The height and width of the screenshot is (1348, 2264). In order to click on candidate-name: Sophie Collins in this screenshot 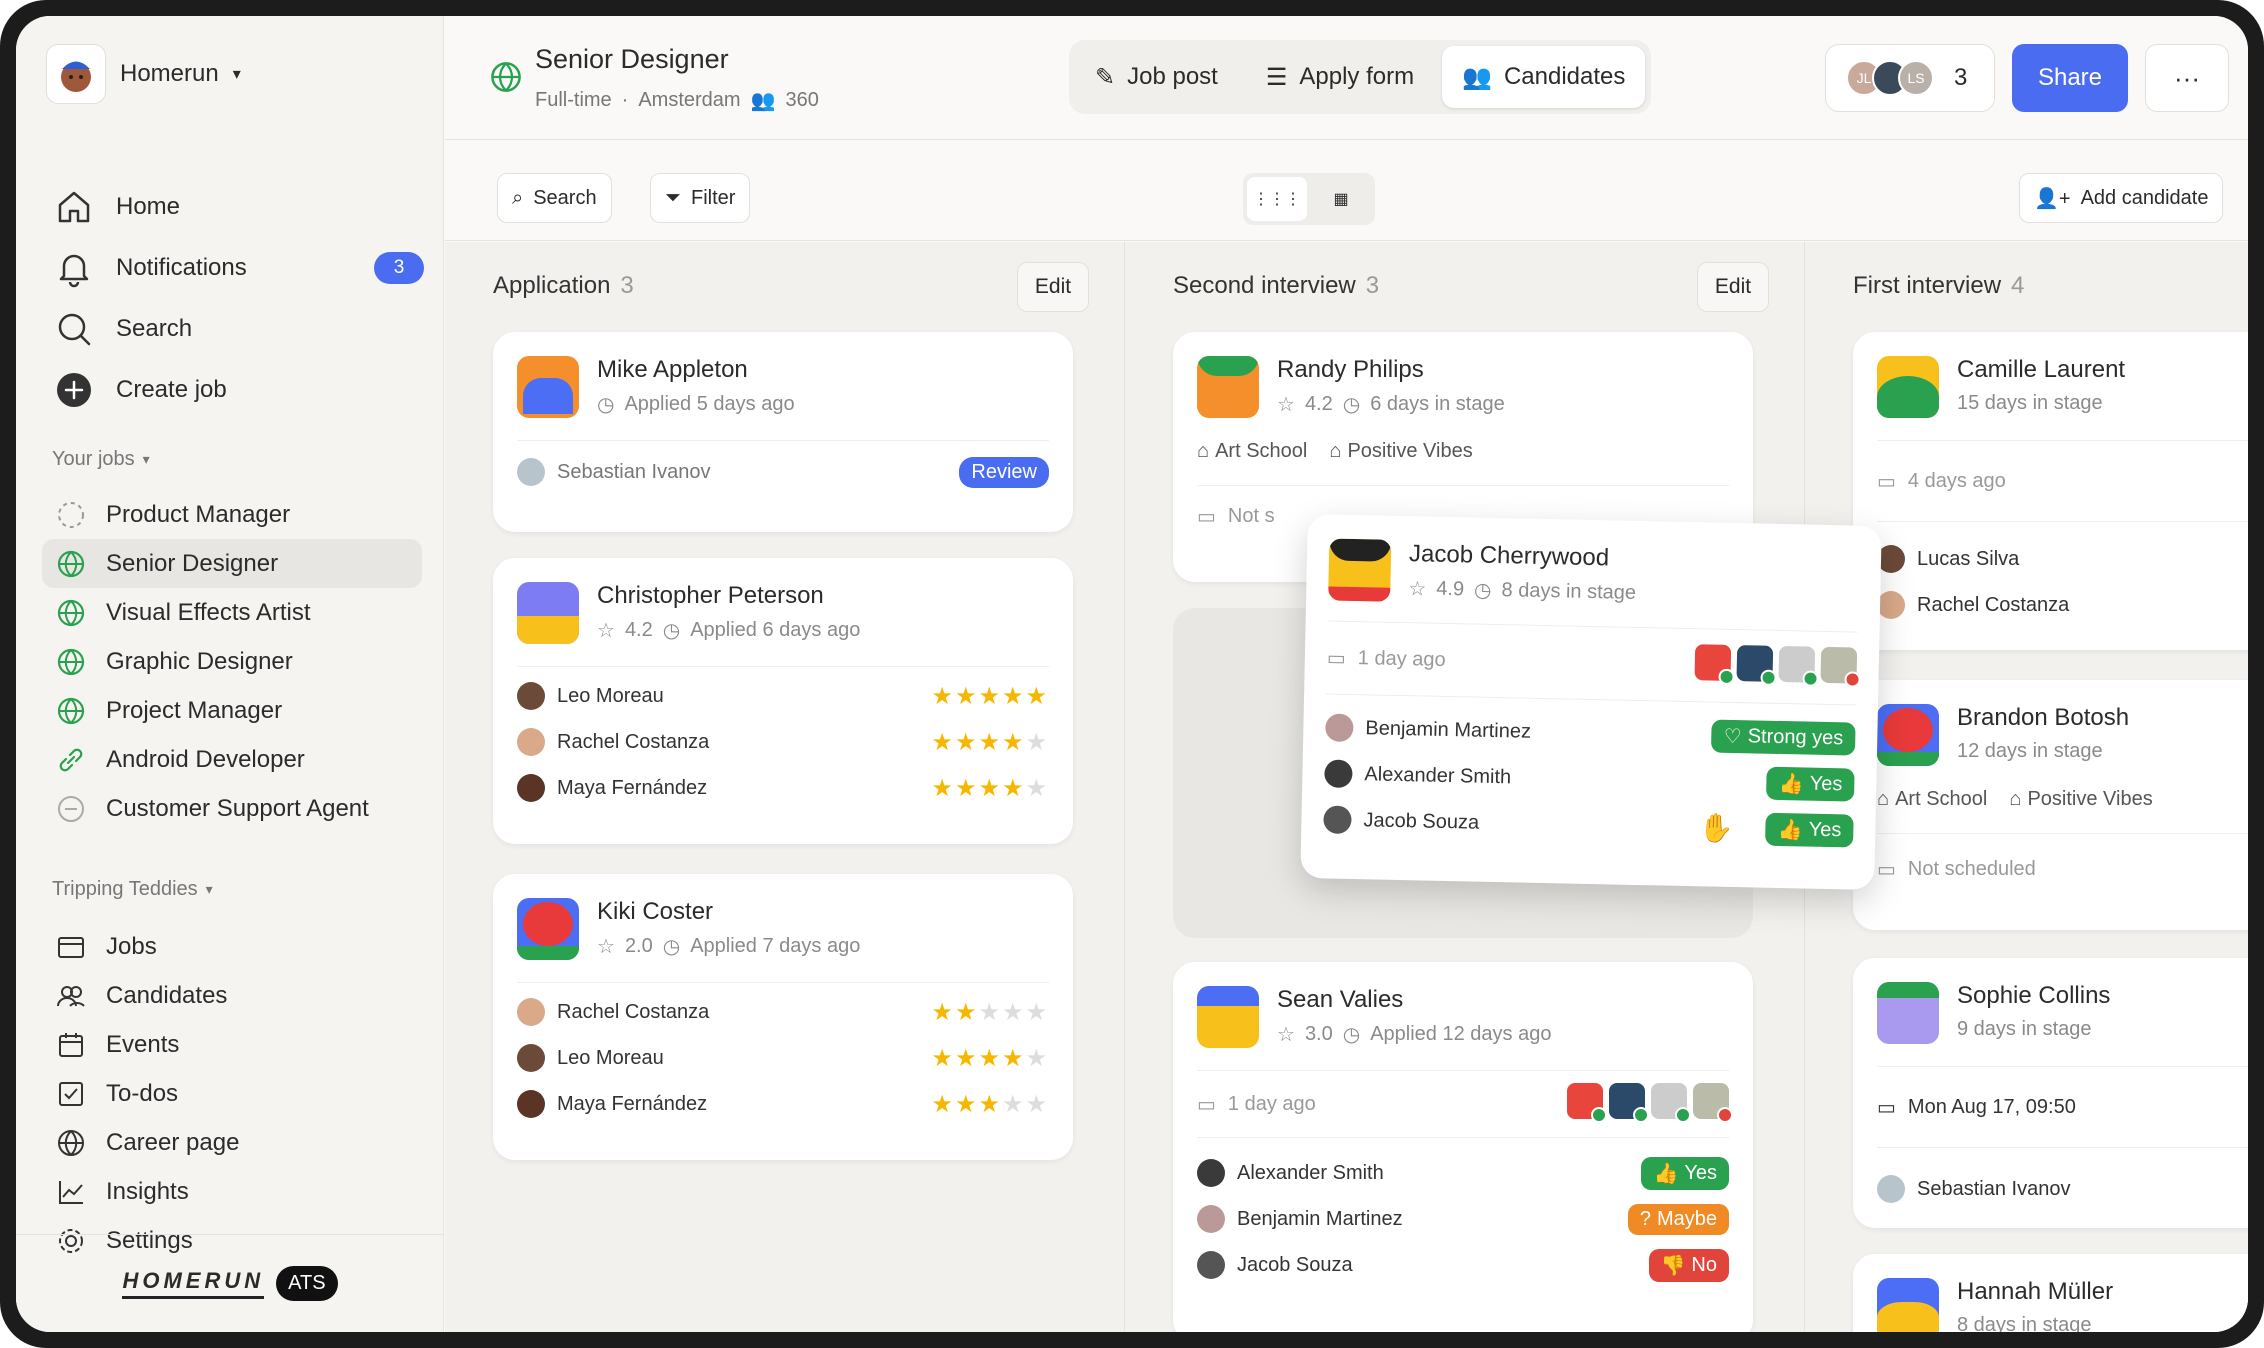, I will do `click(2034, 995)`.